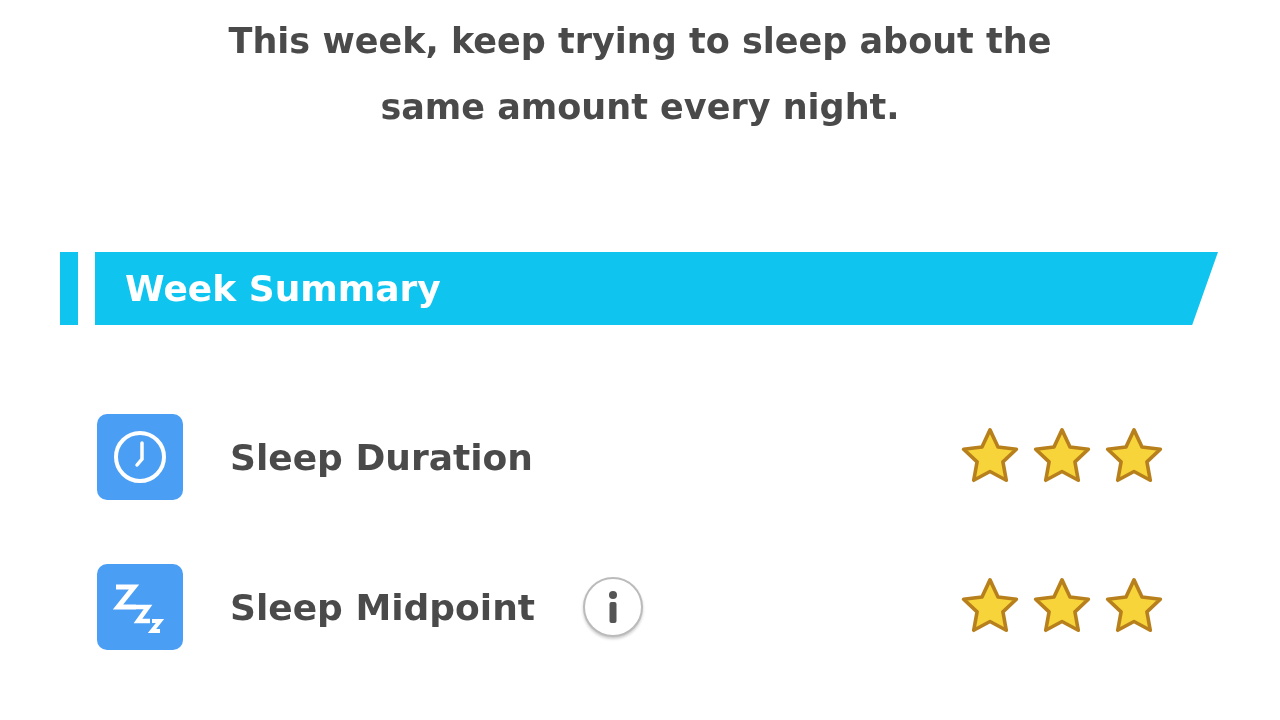  Describe the element at coordinates (382, 607) in the screenshot. I see `metric-label: Sleep Midpoint` at that location.